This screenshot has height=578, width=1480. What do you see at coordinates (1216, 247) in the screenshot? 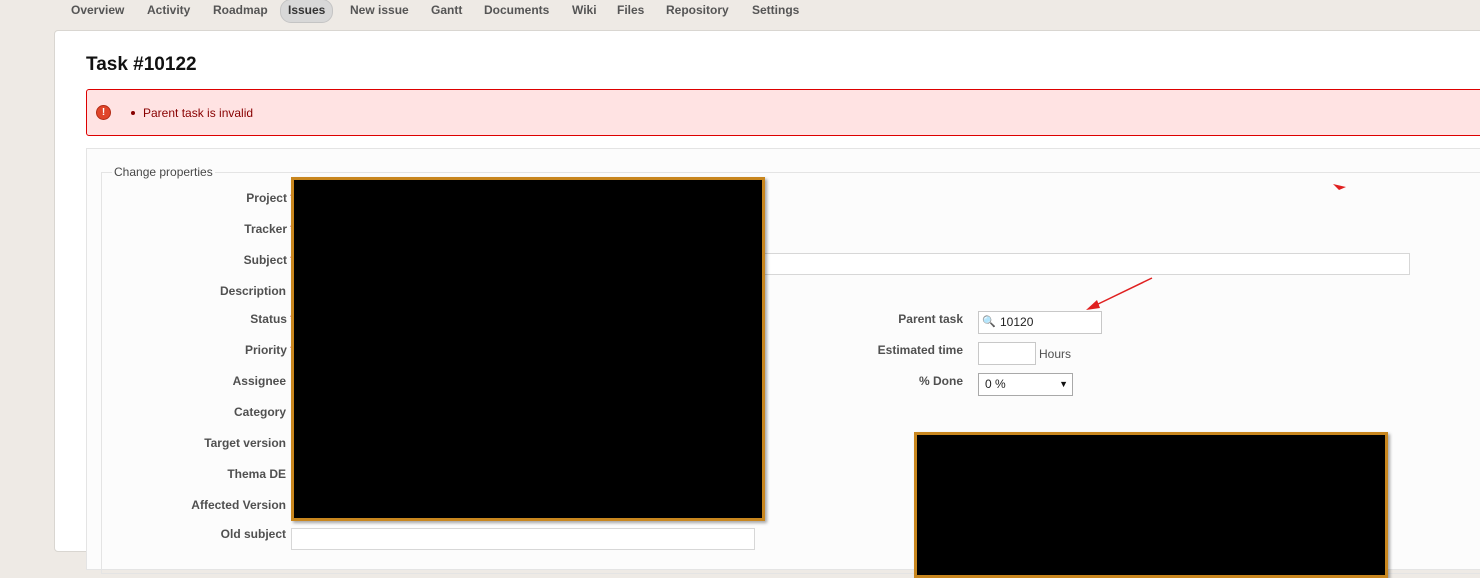
I see `annotation-arrows` at bounding box center [1216, 247].